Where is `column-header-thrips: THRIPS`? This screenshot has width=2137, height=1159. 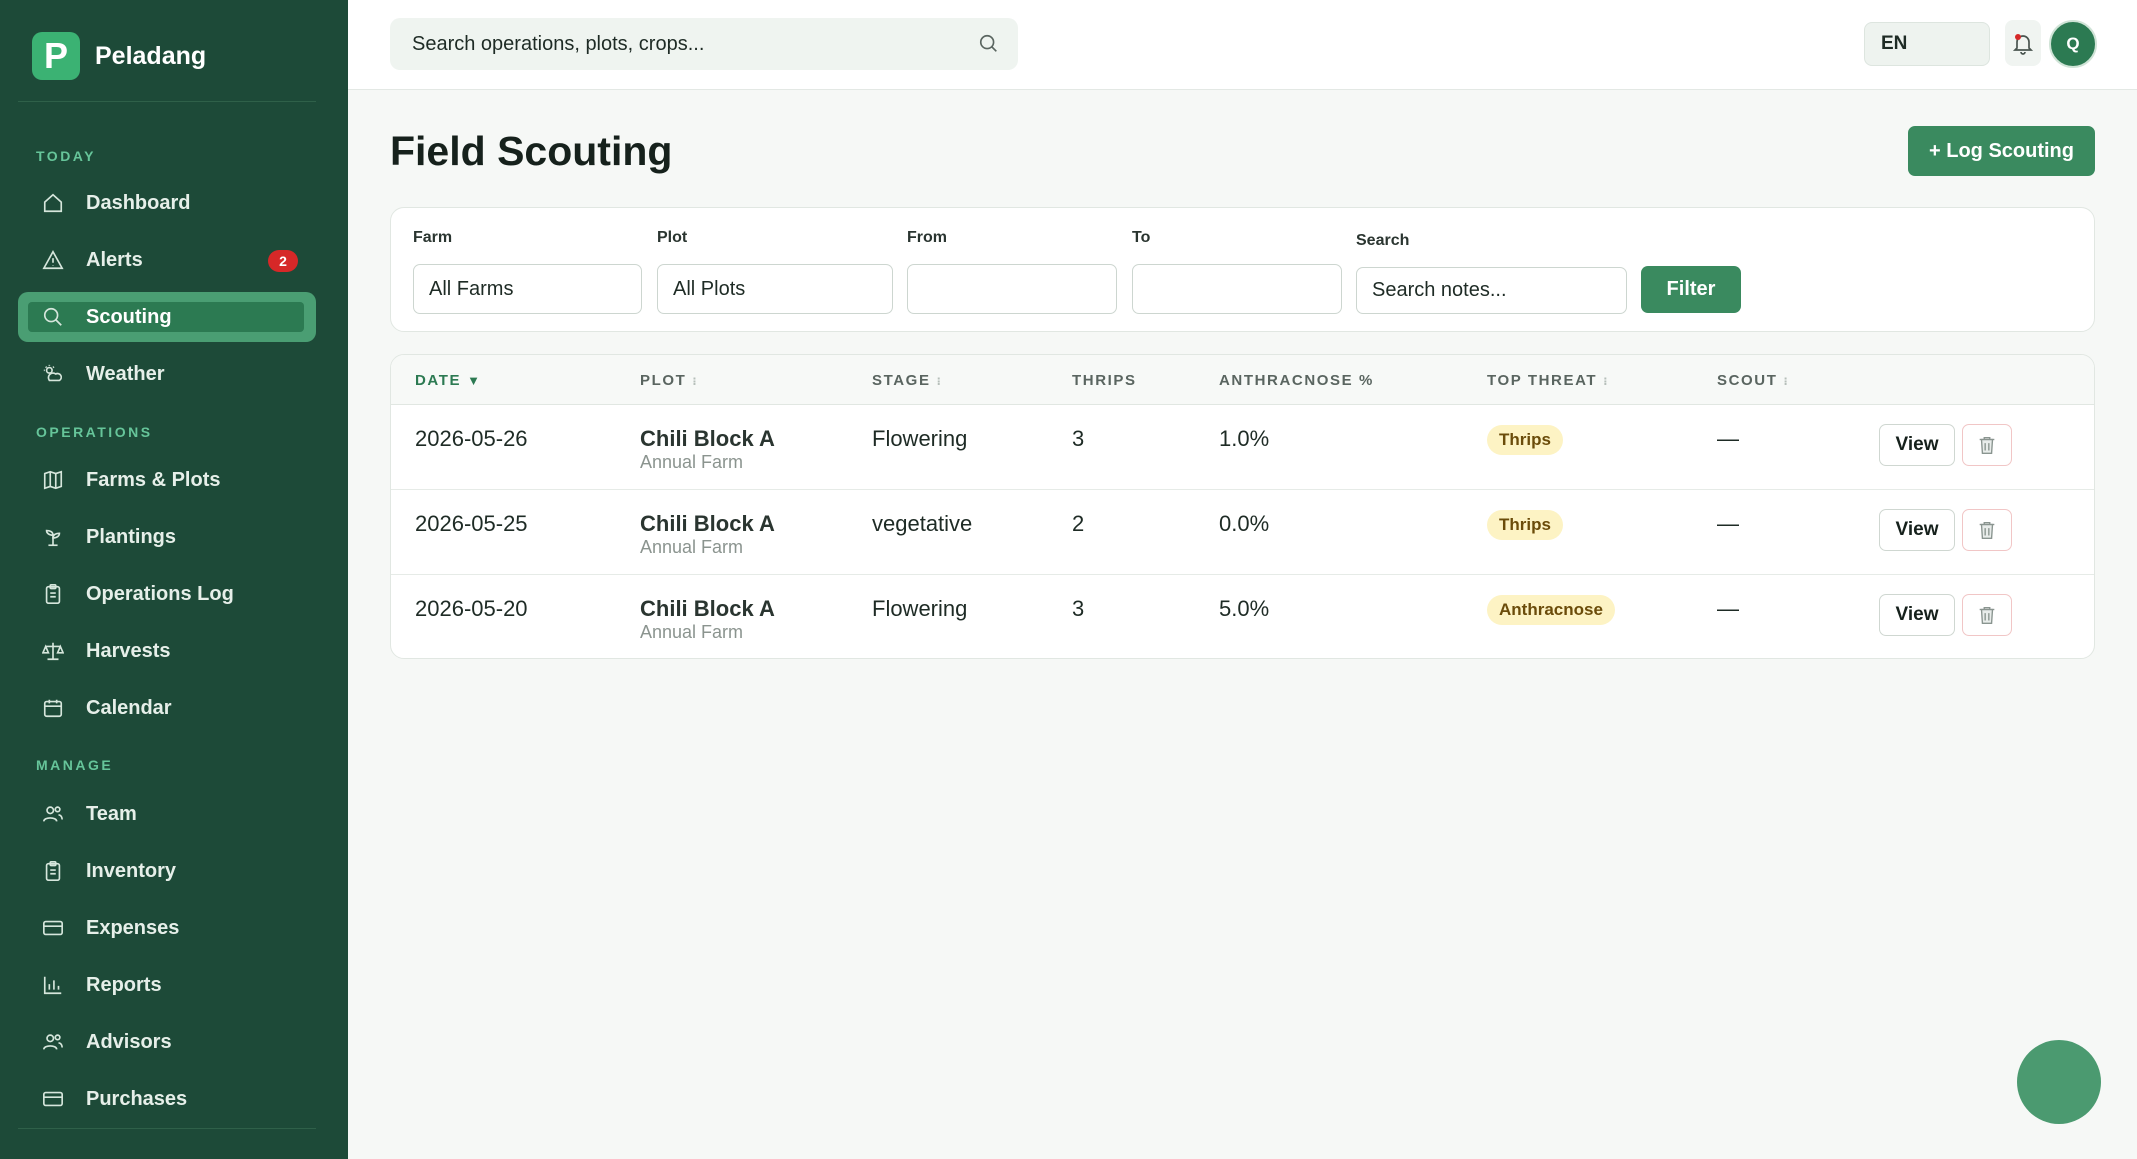
column-header-thrips: THRIPS is located at coordinates (1104, 380).